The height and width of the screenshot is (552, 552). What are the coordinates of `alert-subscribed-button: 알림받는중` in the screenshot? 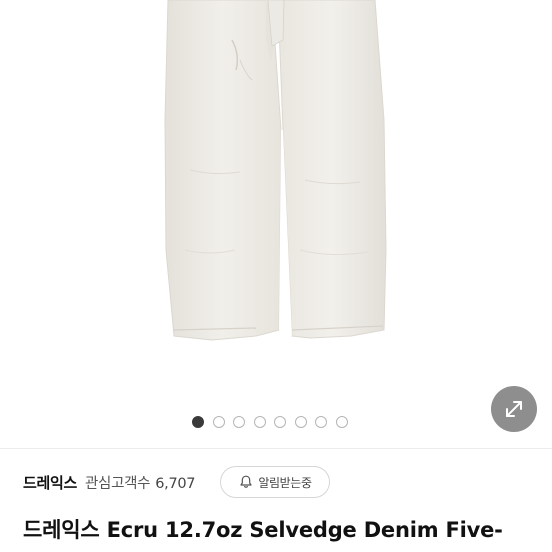 It's located at (275, 482).